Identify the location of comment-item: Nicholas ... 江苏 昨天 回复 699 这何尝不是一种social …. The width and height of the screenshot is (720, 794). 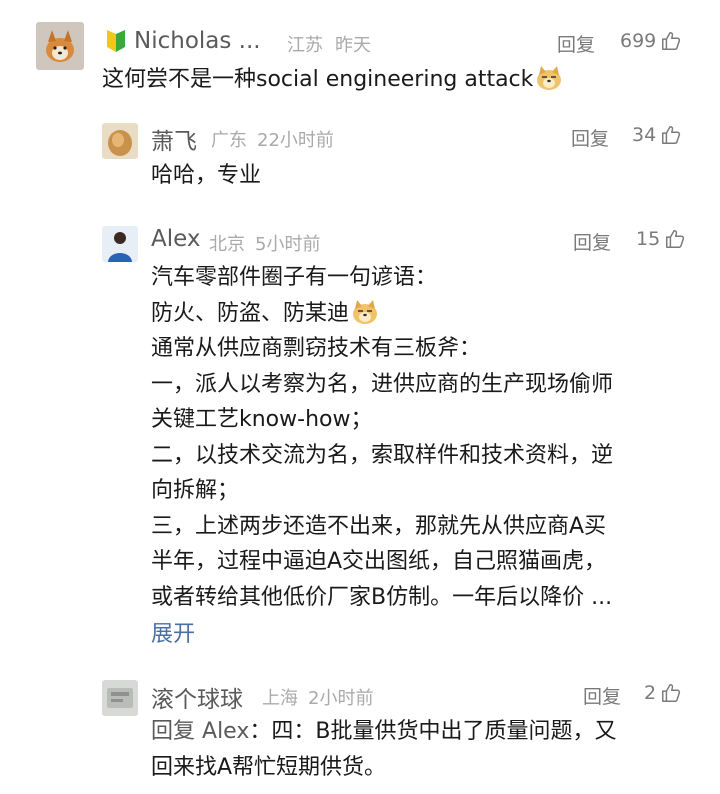
(360, 50).